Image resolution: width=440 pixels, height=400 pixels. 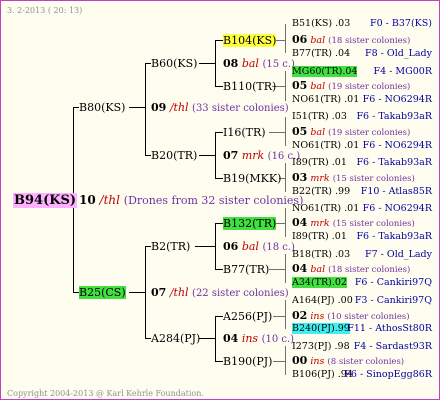 I want to click on b80-generation-info: 09 /thl (33 sister colonies), so click(x=220, y=108).